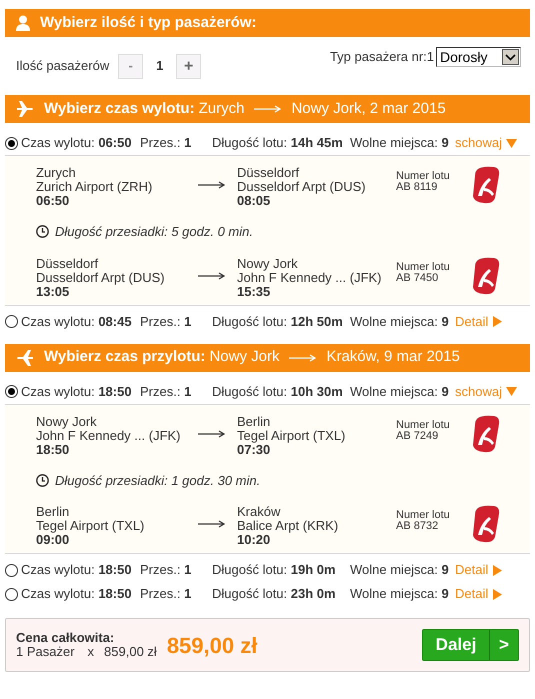 This screenshot has height=699, width=535. What do you see at coordinates (274, 594) in the screenshot?
I see `duration-text: Długość lotu: 23h 0m` at bounding box center [274, 594].